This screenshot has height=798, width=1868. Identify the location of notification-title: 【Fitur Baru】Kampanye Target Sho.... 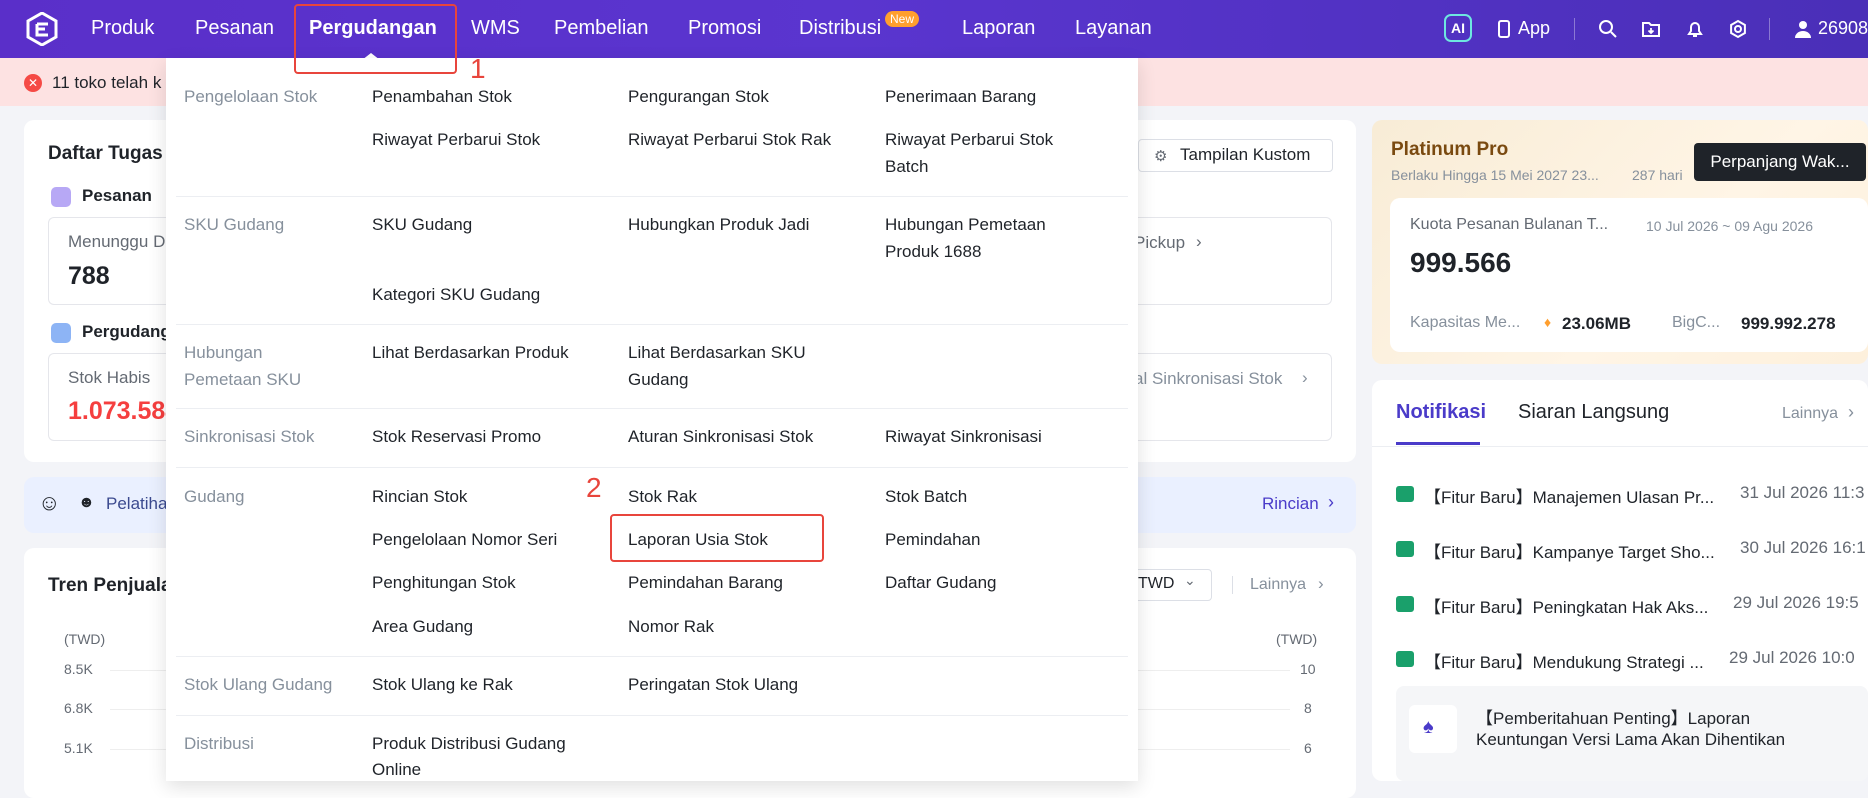
(1569, 550).